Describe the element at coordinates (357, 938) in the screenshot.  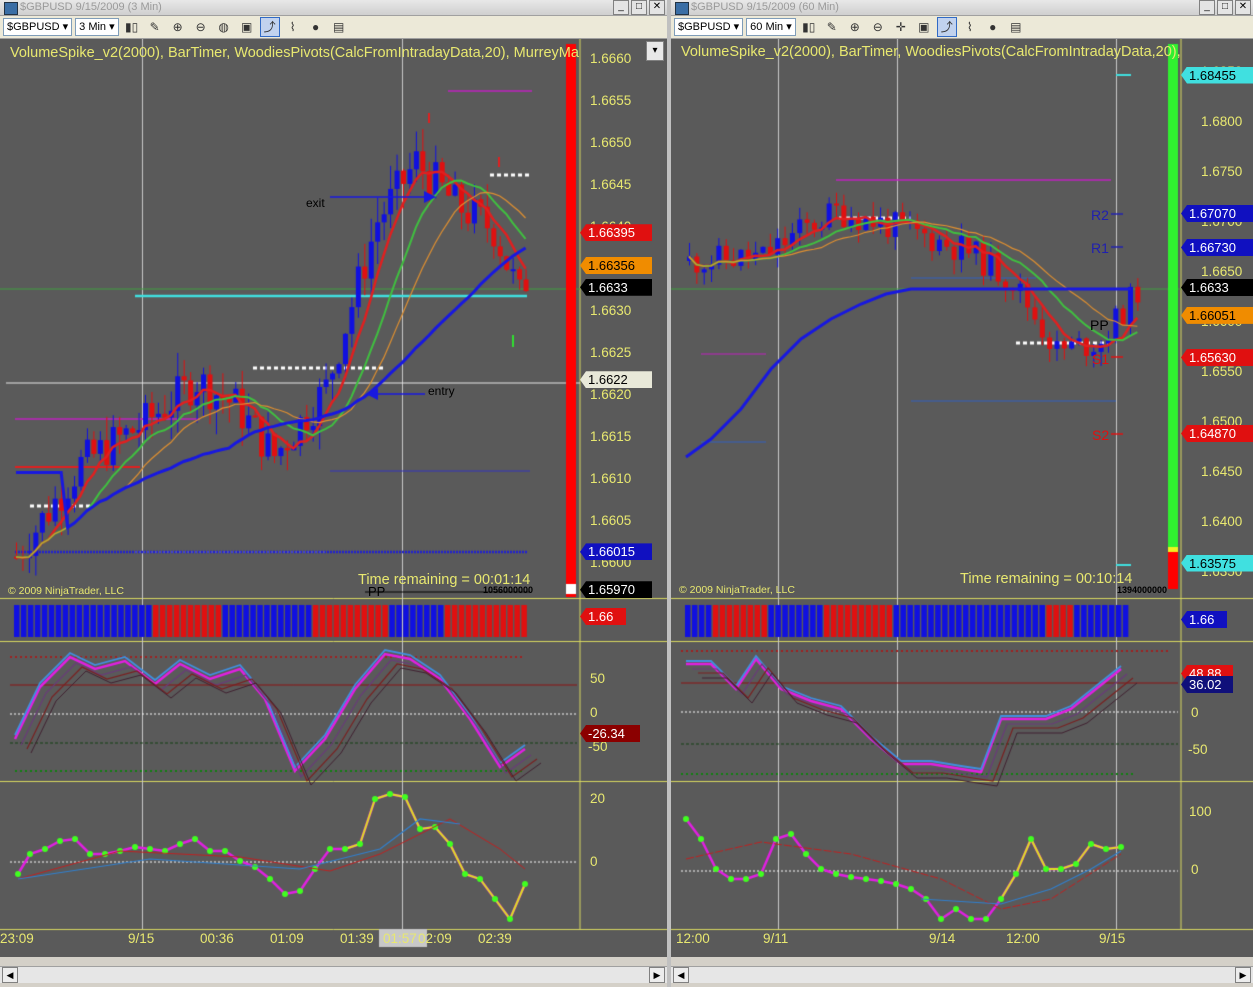
I see `time-axis-label: 01:39` at that location.